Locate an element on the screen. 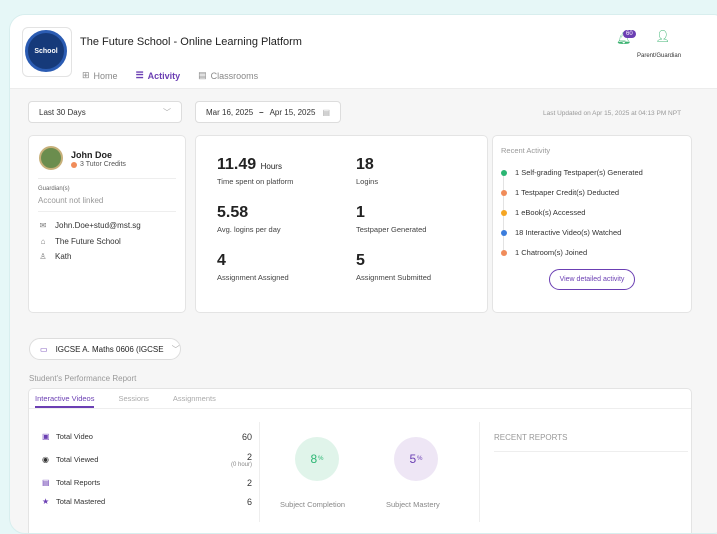  grid-icon: ⊞ is located at coordinates (86, 75).